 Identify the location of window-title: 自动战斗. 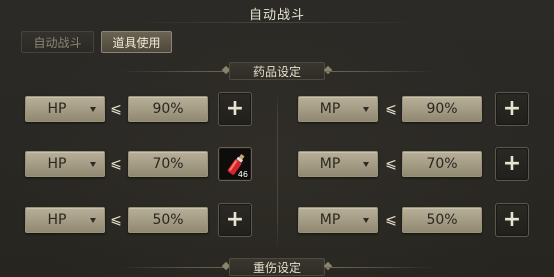
(276, 15).